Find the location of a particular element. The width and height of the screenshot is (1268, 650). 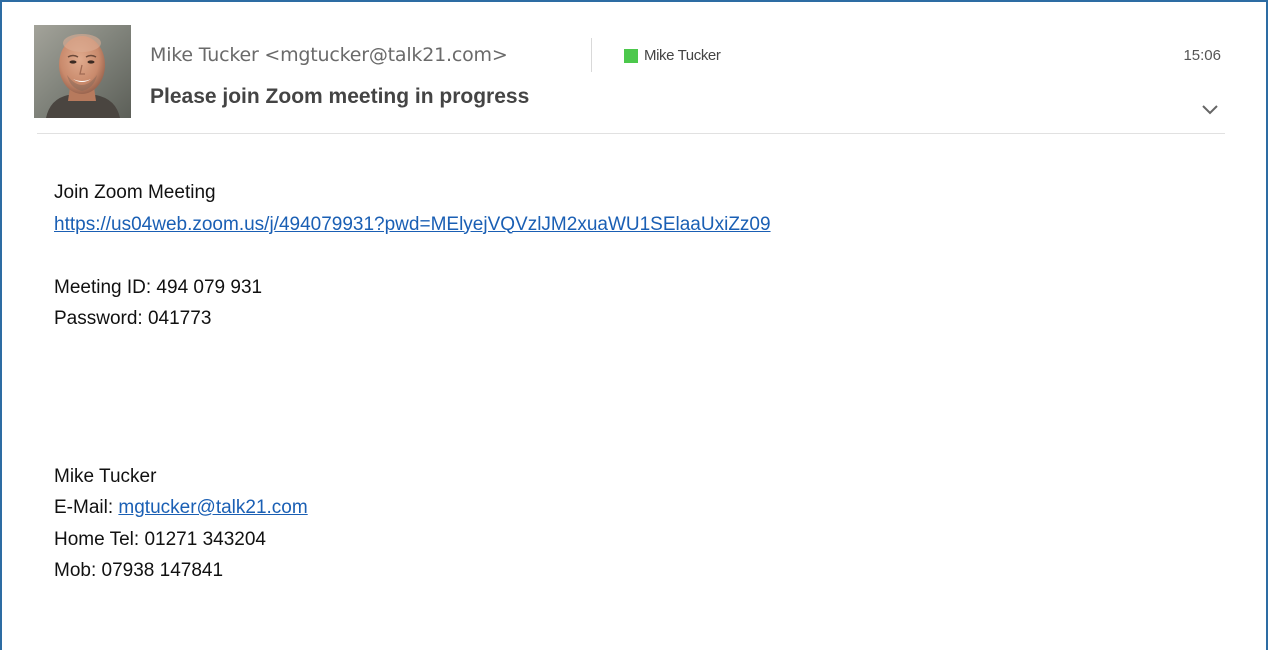

category-tag: Mike Tucker is located at coordinates (672, 55).